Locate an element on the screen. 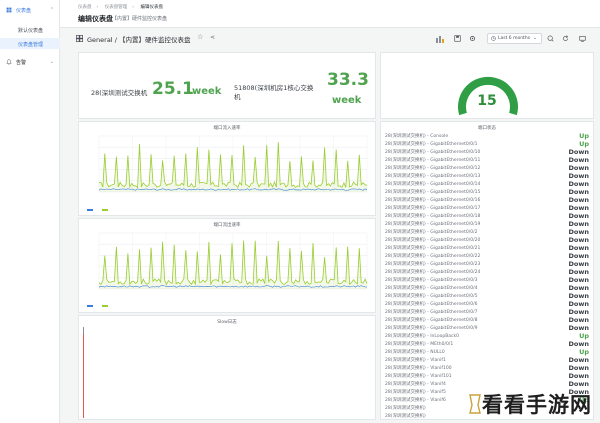  outbound-rate-chart-panel: 端口流出速率 is located at coordinates (227, 265).